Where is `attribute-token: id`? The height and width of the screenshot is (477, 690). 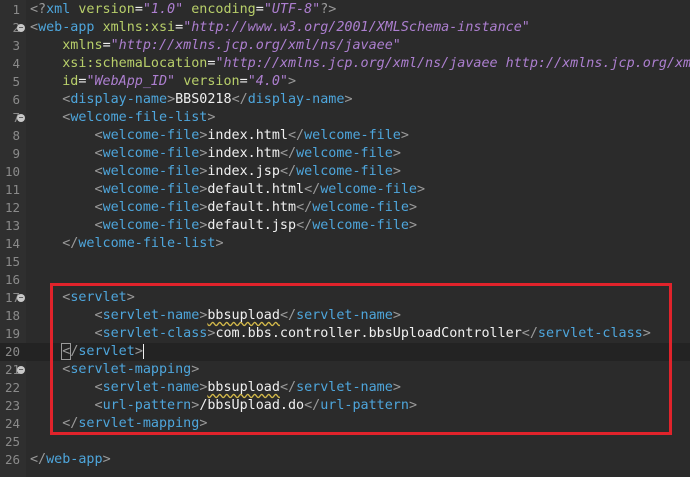
attribute-token: id is located at coordinates (70, 81).